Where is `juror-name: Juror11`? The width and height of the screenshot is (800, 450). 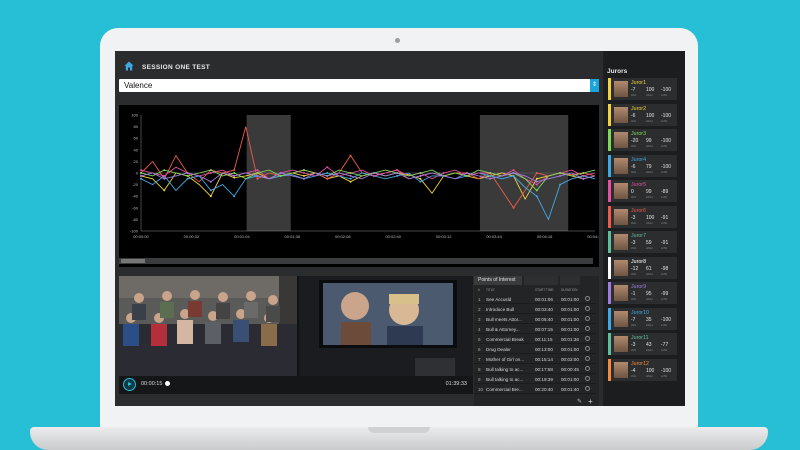 juror-name: Juror11 is located at coordinates (640, 338).